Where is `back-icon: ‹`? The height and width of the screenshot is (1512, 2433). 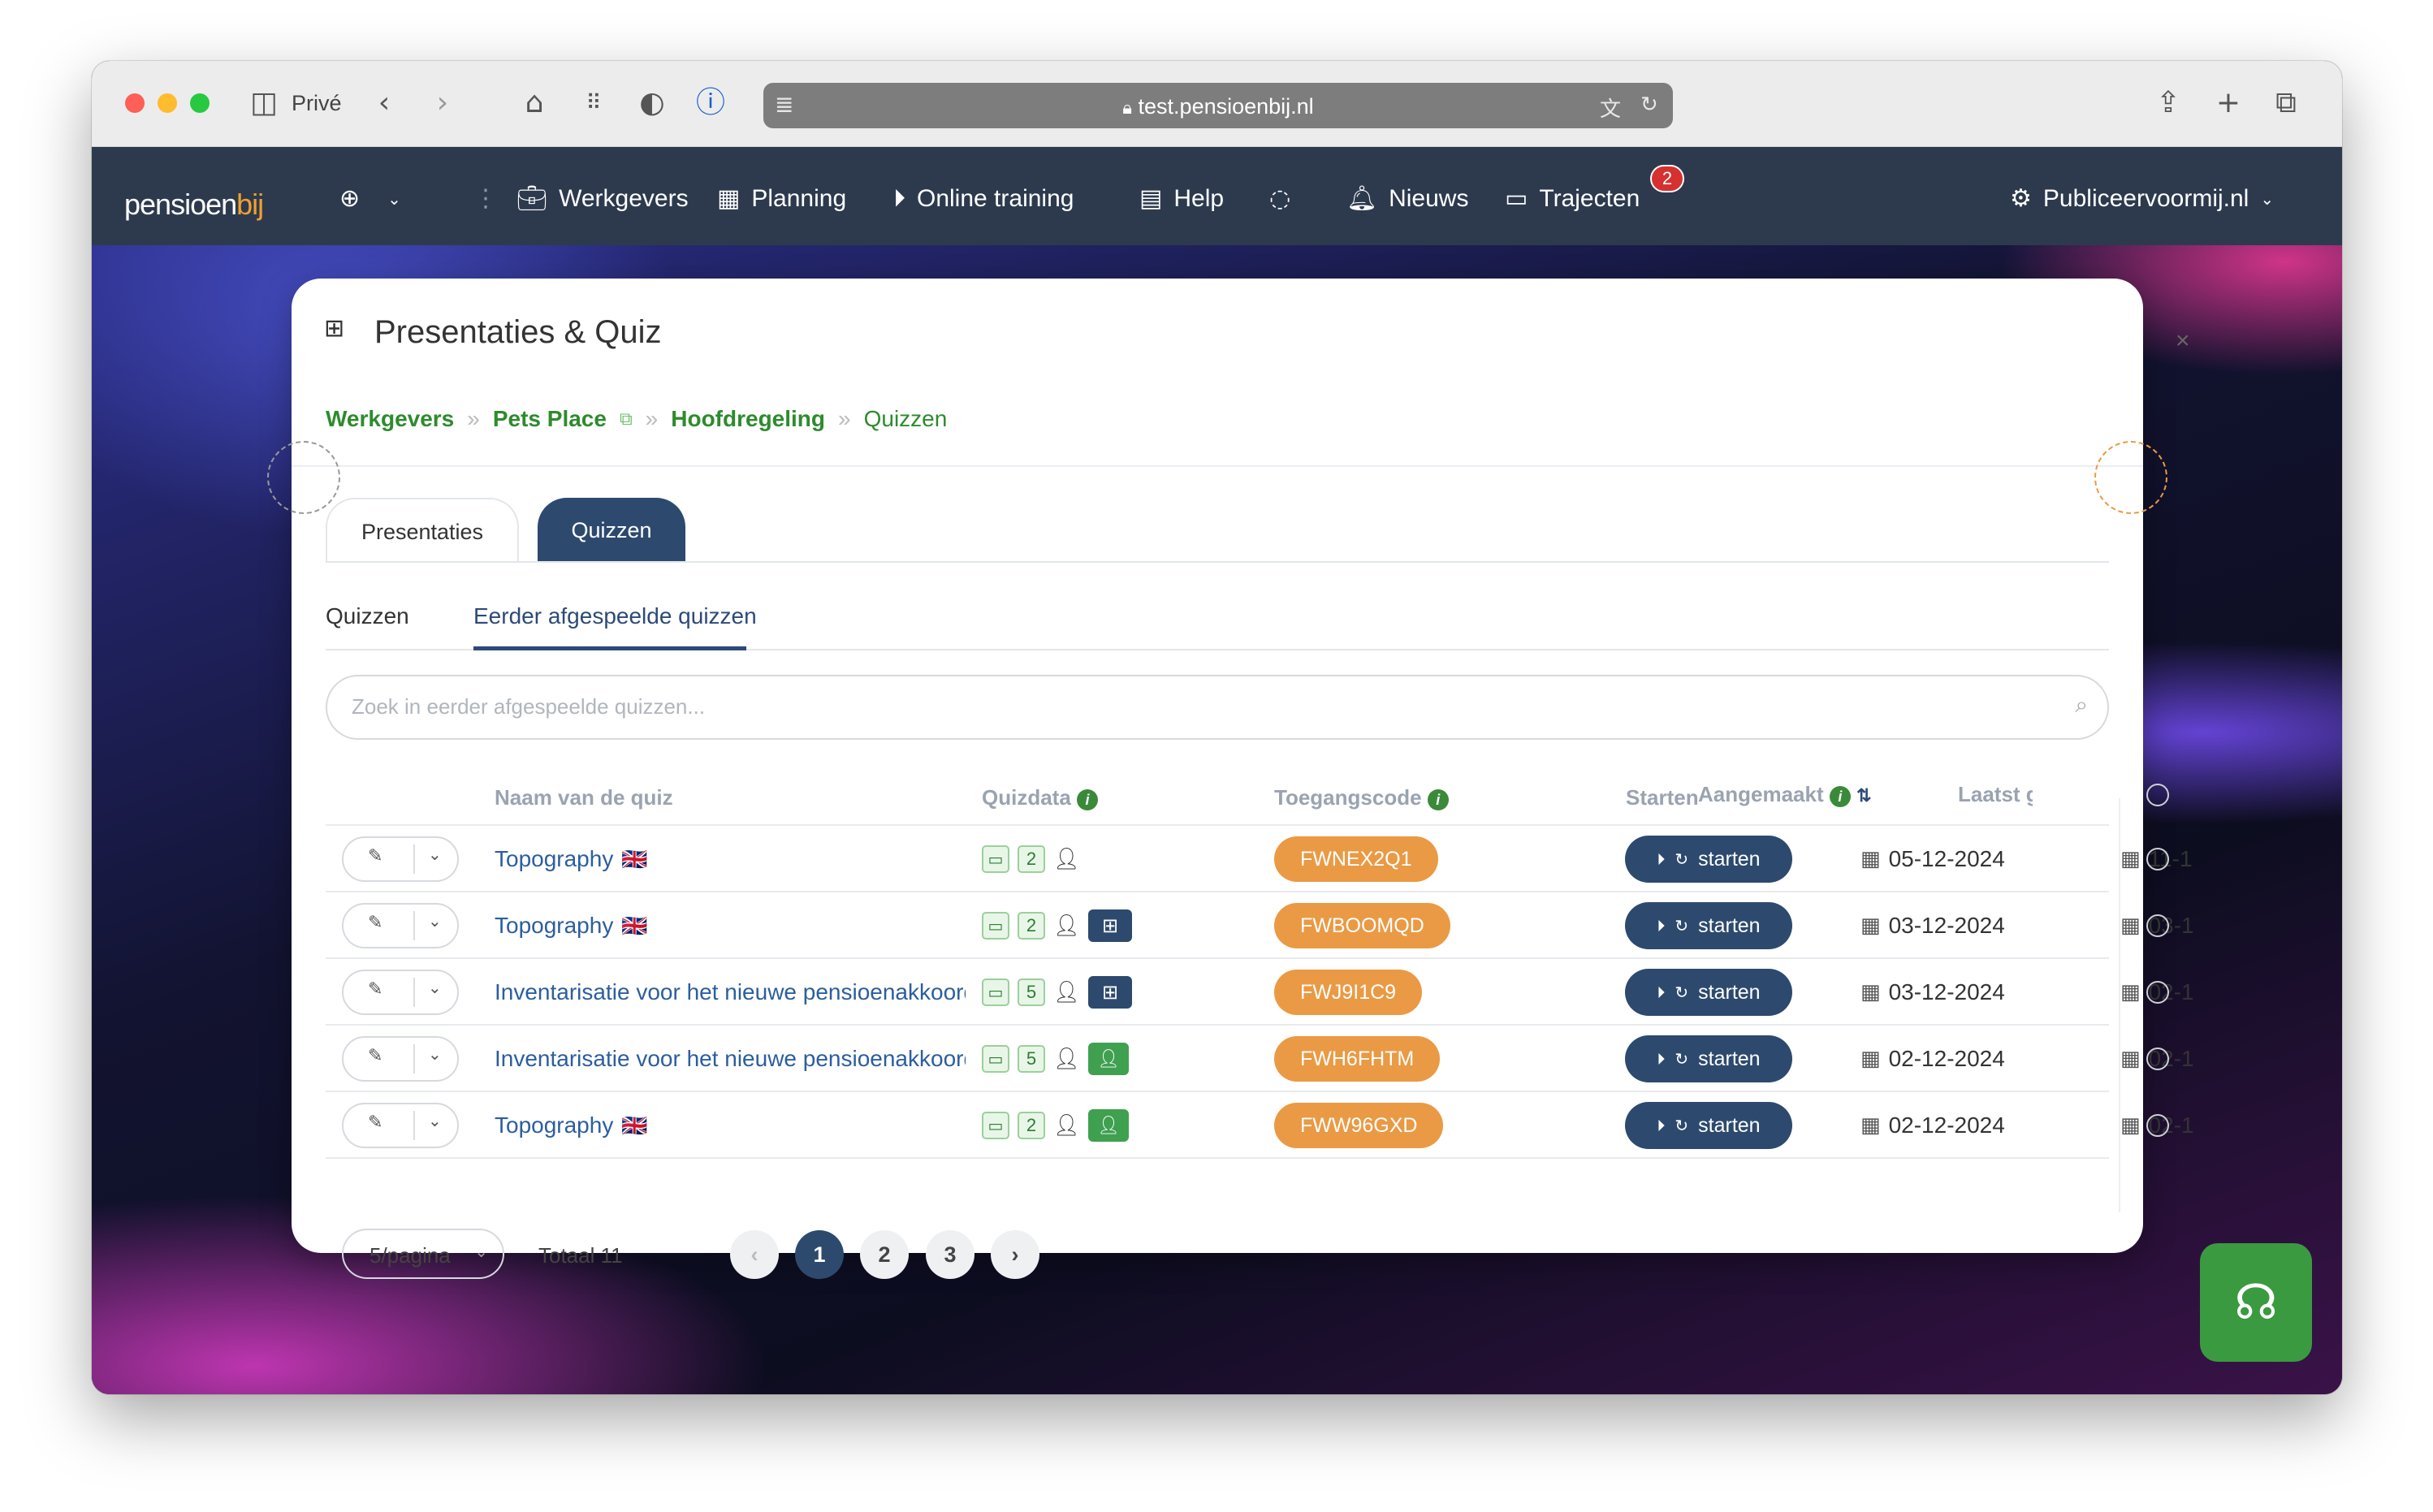
back-icon: ‹ is located at coordinates (384, 103).